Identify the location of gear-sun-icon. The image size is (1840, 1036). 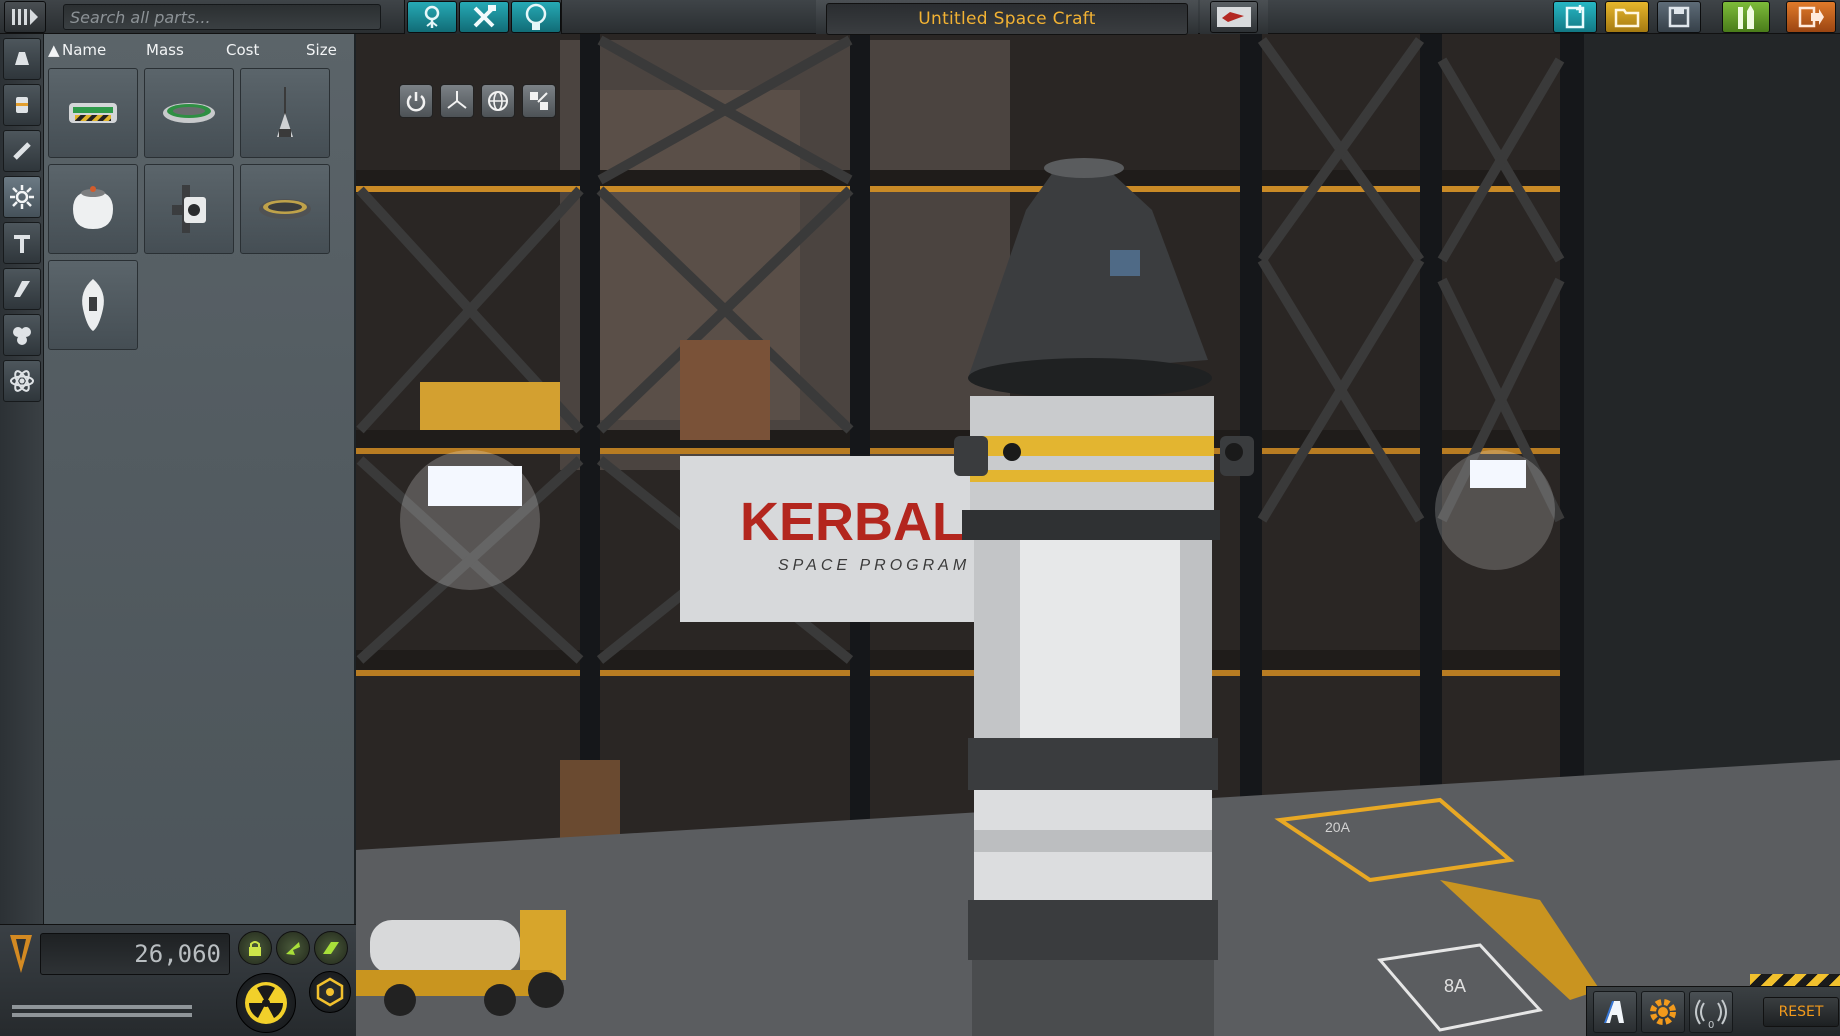
(22, 197).